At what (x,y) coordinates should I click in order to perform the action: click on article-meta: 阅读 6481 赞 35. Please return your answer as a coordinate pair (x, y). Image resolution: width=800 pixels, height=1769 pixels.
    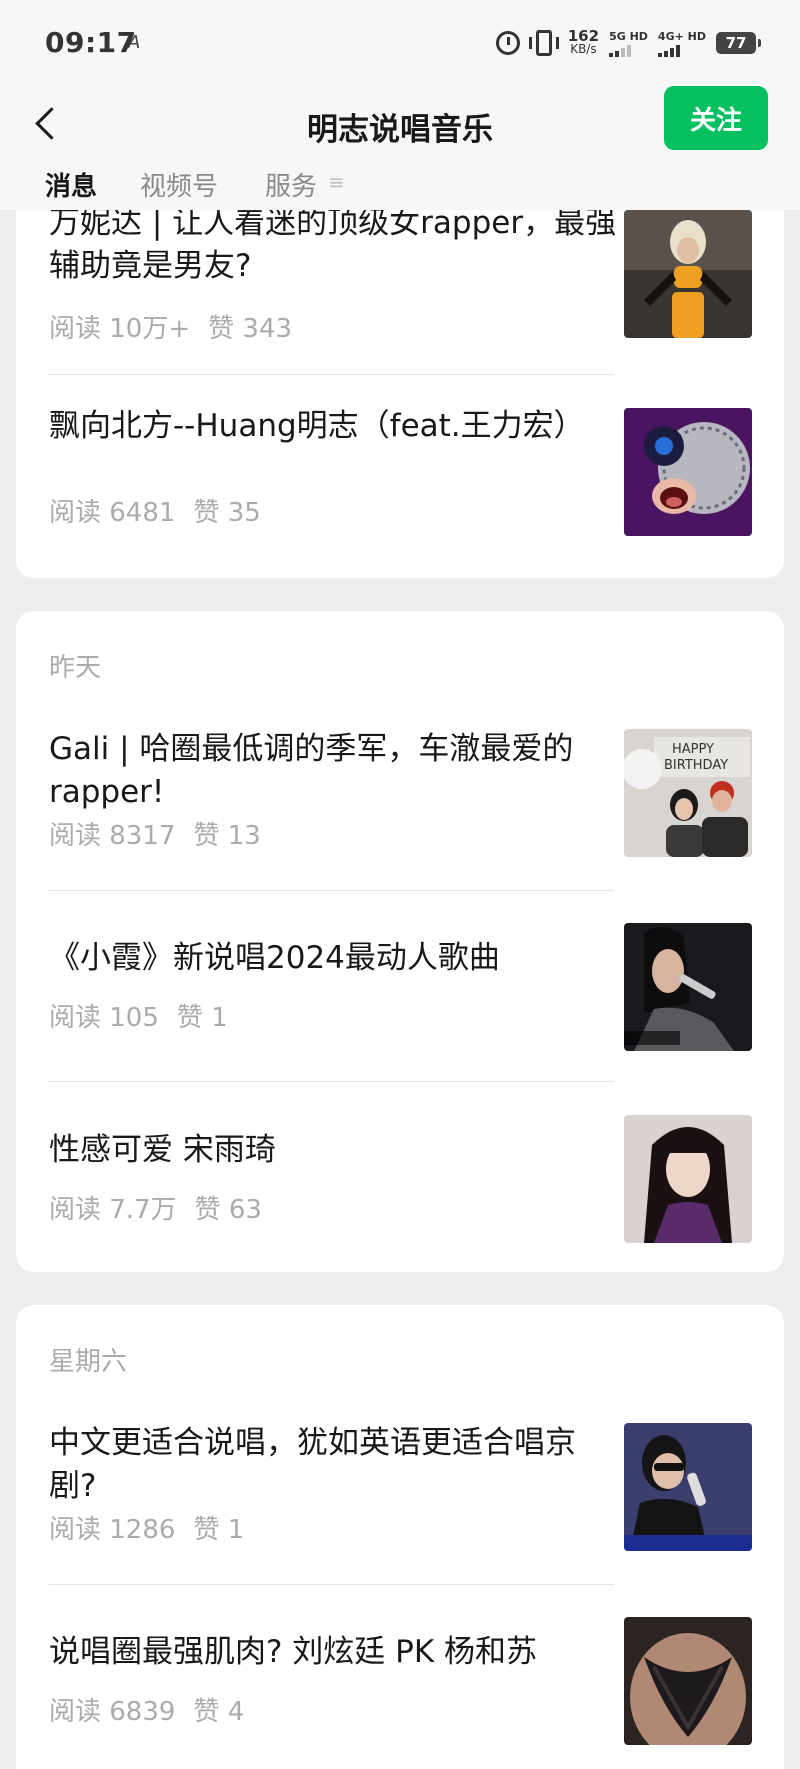
    Looking at the image, I should click on (155, 510).